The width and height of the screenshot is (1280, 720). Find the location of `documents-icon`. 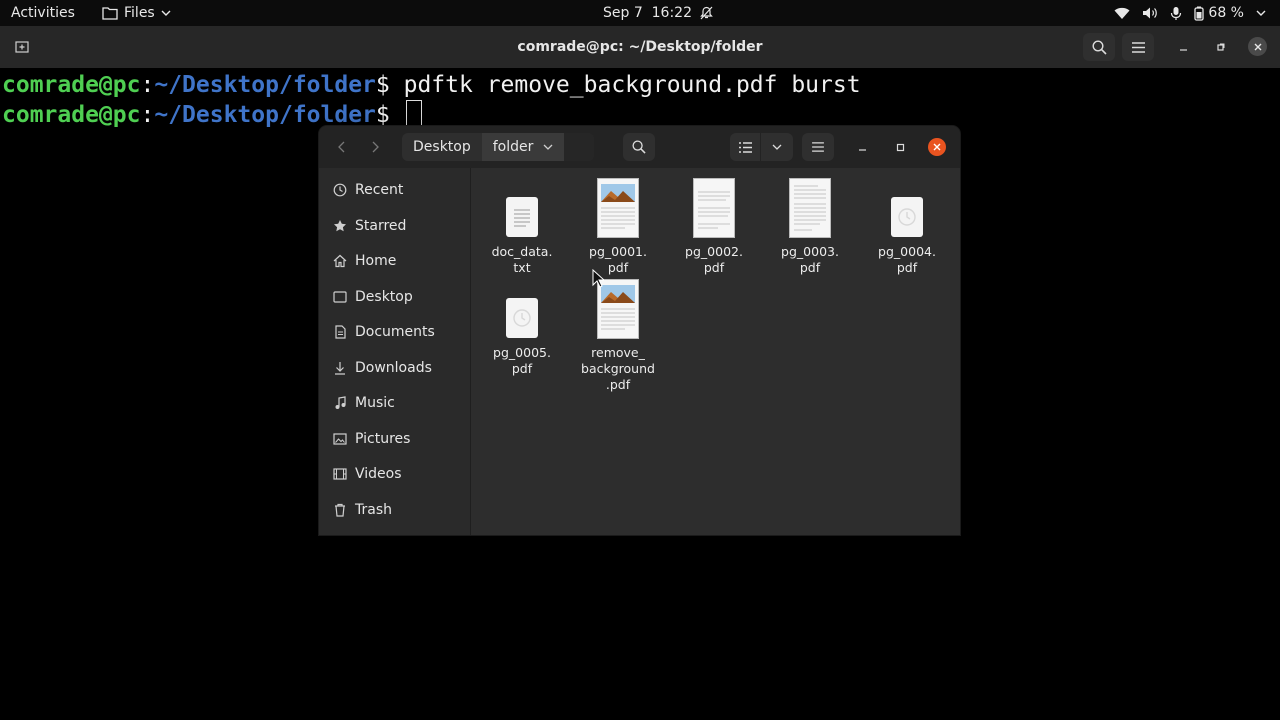

documents-icon is located at coordinates (337, 331).